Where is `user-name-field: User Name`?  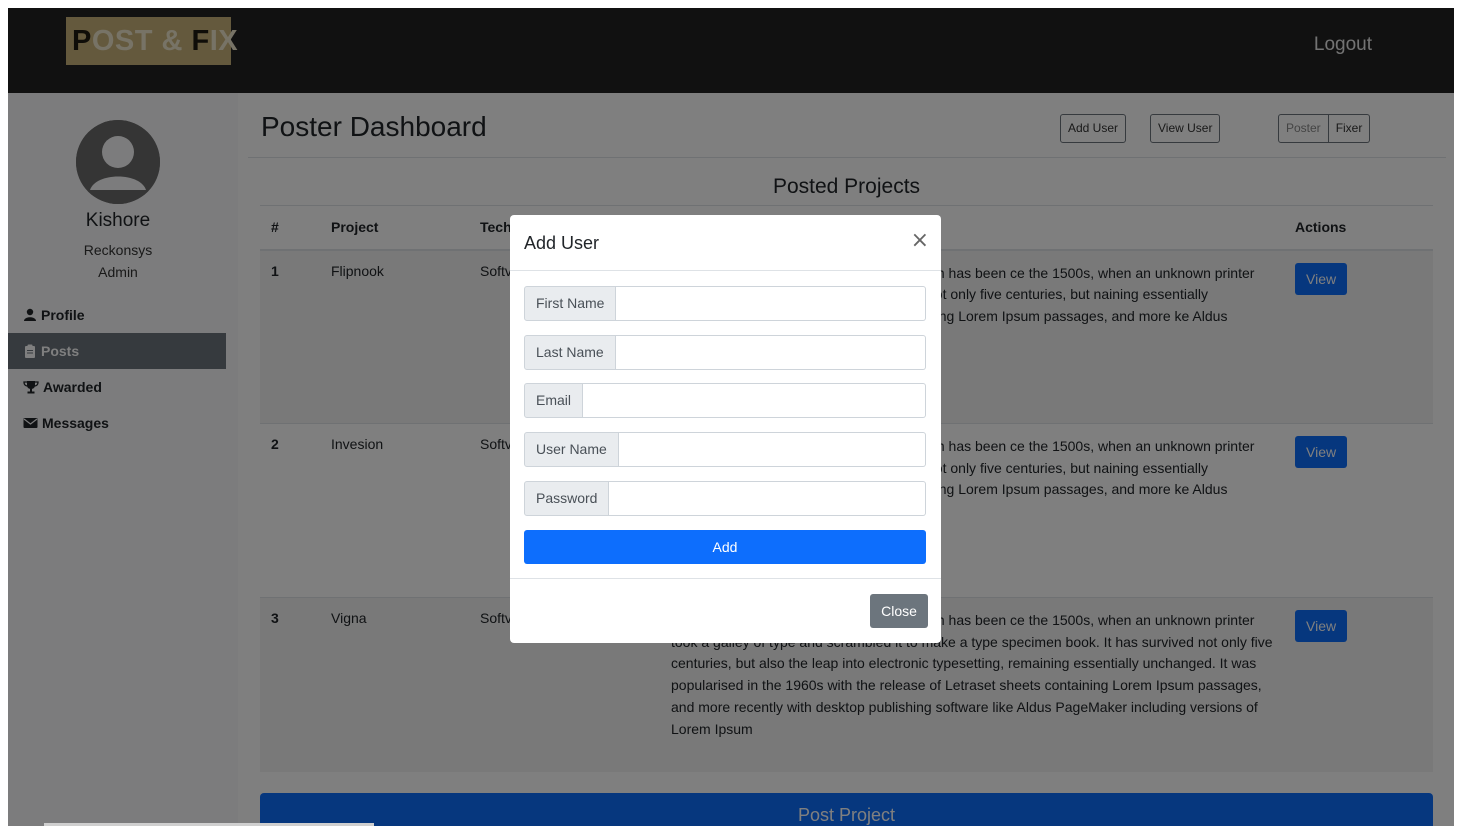 user-name-field: User Name is located at coordinates (725, 449).